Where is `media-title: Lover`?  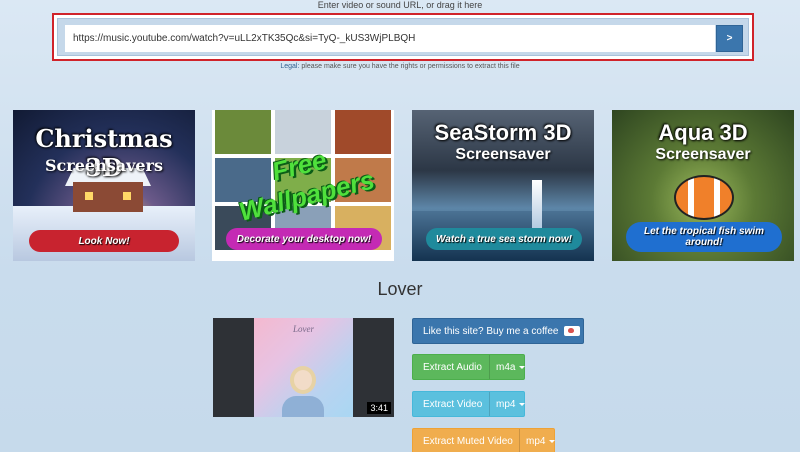 media-title: Lover is located at coordinates (400, 289).